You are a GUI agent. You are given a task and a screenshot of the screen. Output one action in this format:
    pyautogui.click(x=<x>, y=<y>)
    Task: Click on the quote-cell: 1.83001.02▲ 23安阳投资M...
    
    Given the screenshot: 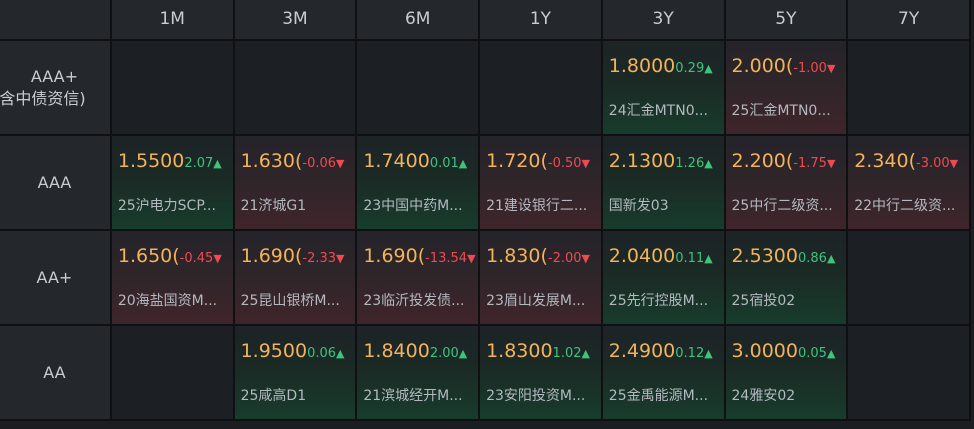 What is the action you would take?
    pyautogui.click(x=540, y=372)
    